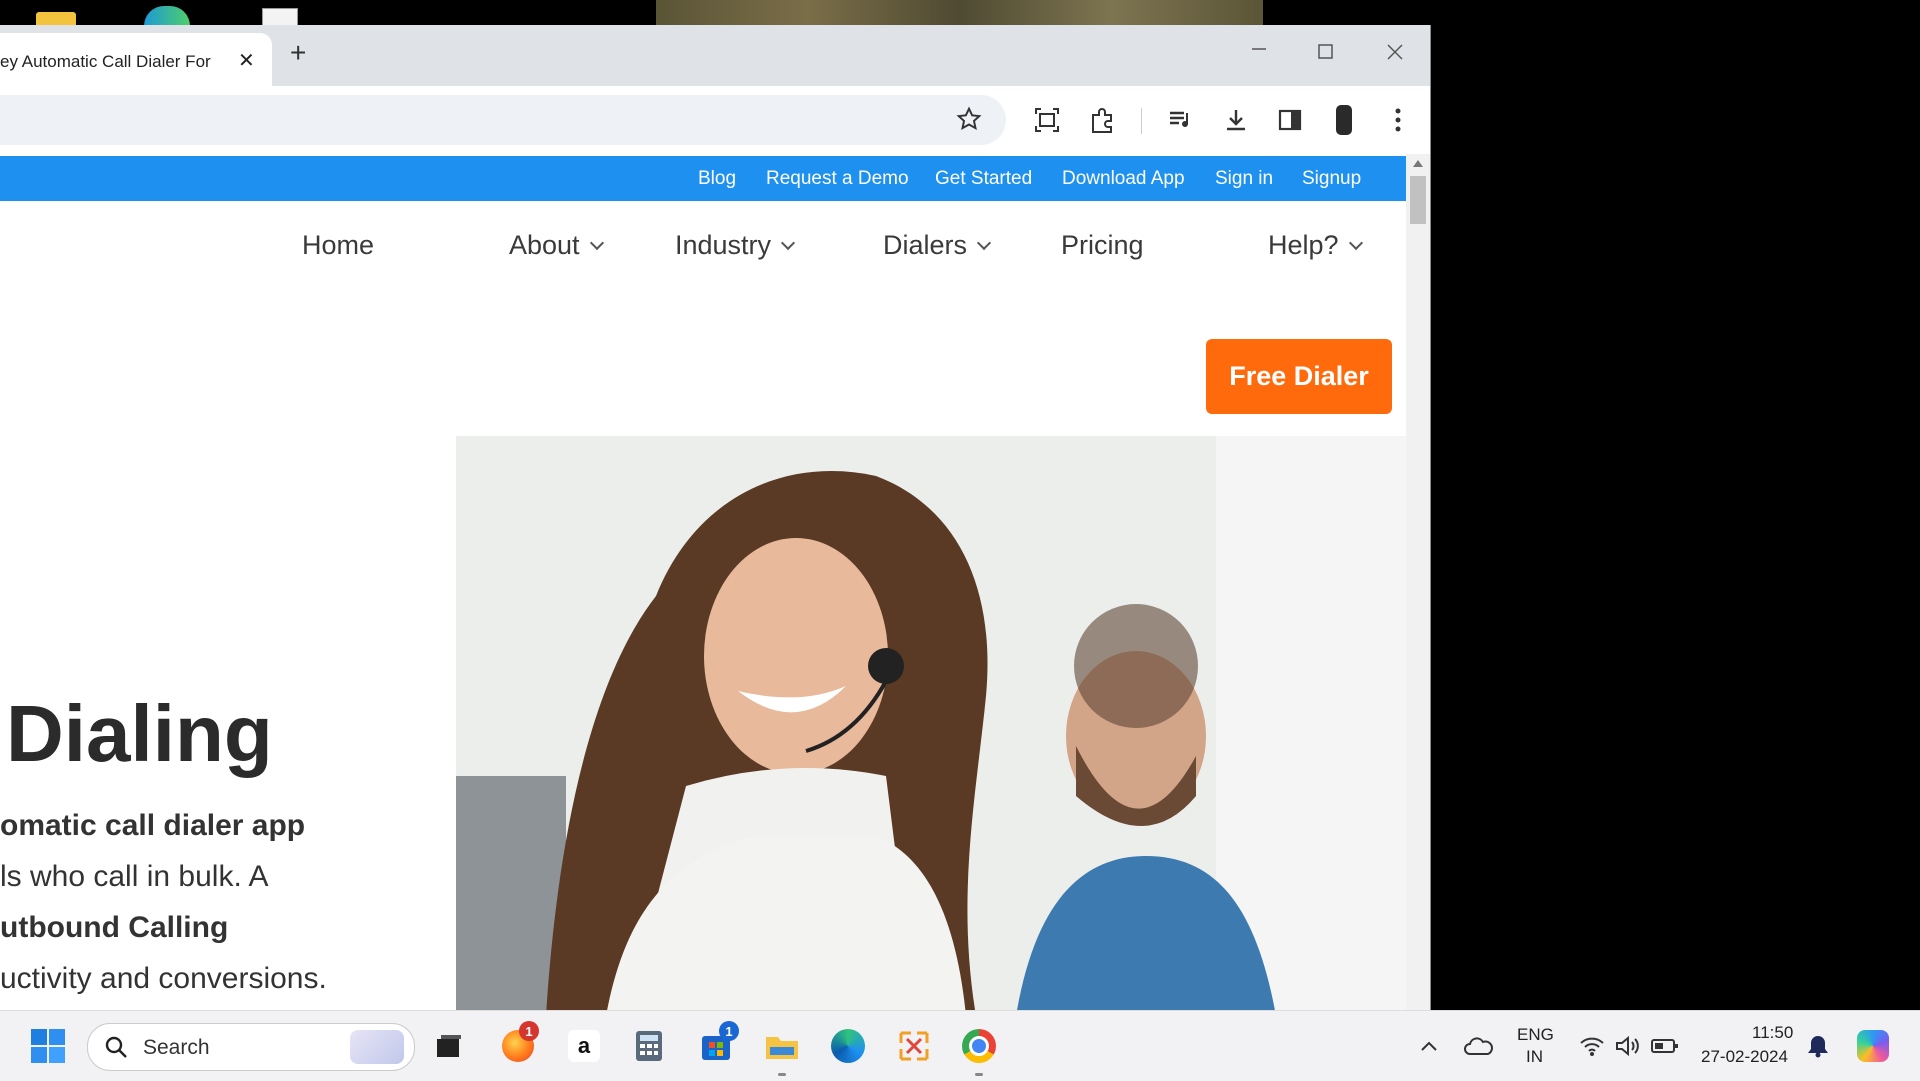 The width and height of the screenshot is (1920, 1081). What do you see at coordinates (48, 1046) in the screenshot?
I see `windows-start-icon` at bounding box center [48, 1046].